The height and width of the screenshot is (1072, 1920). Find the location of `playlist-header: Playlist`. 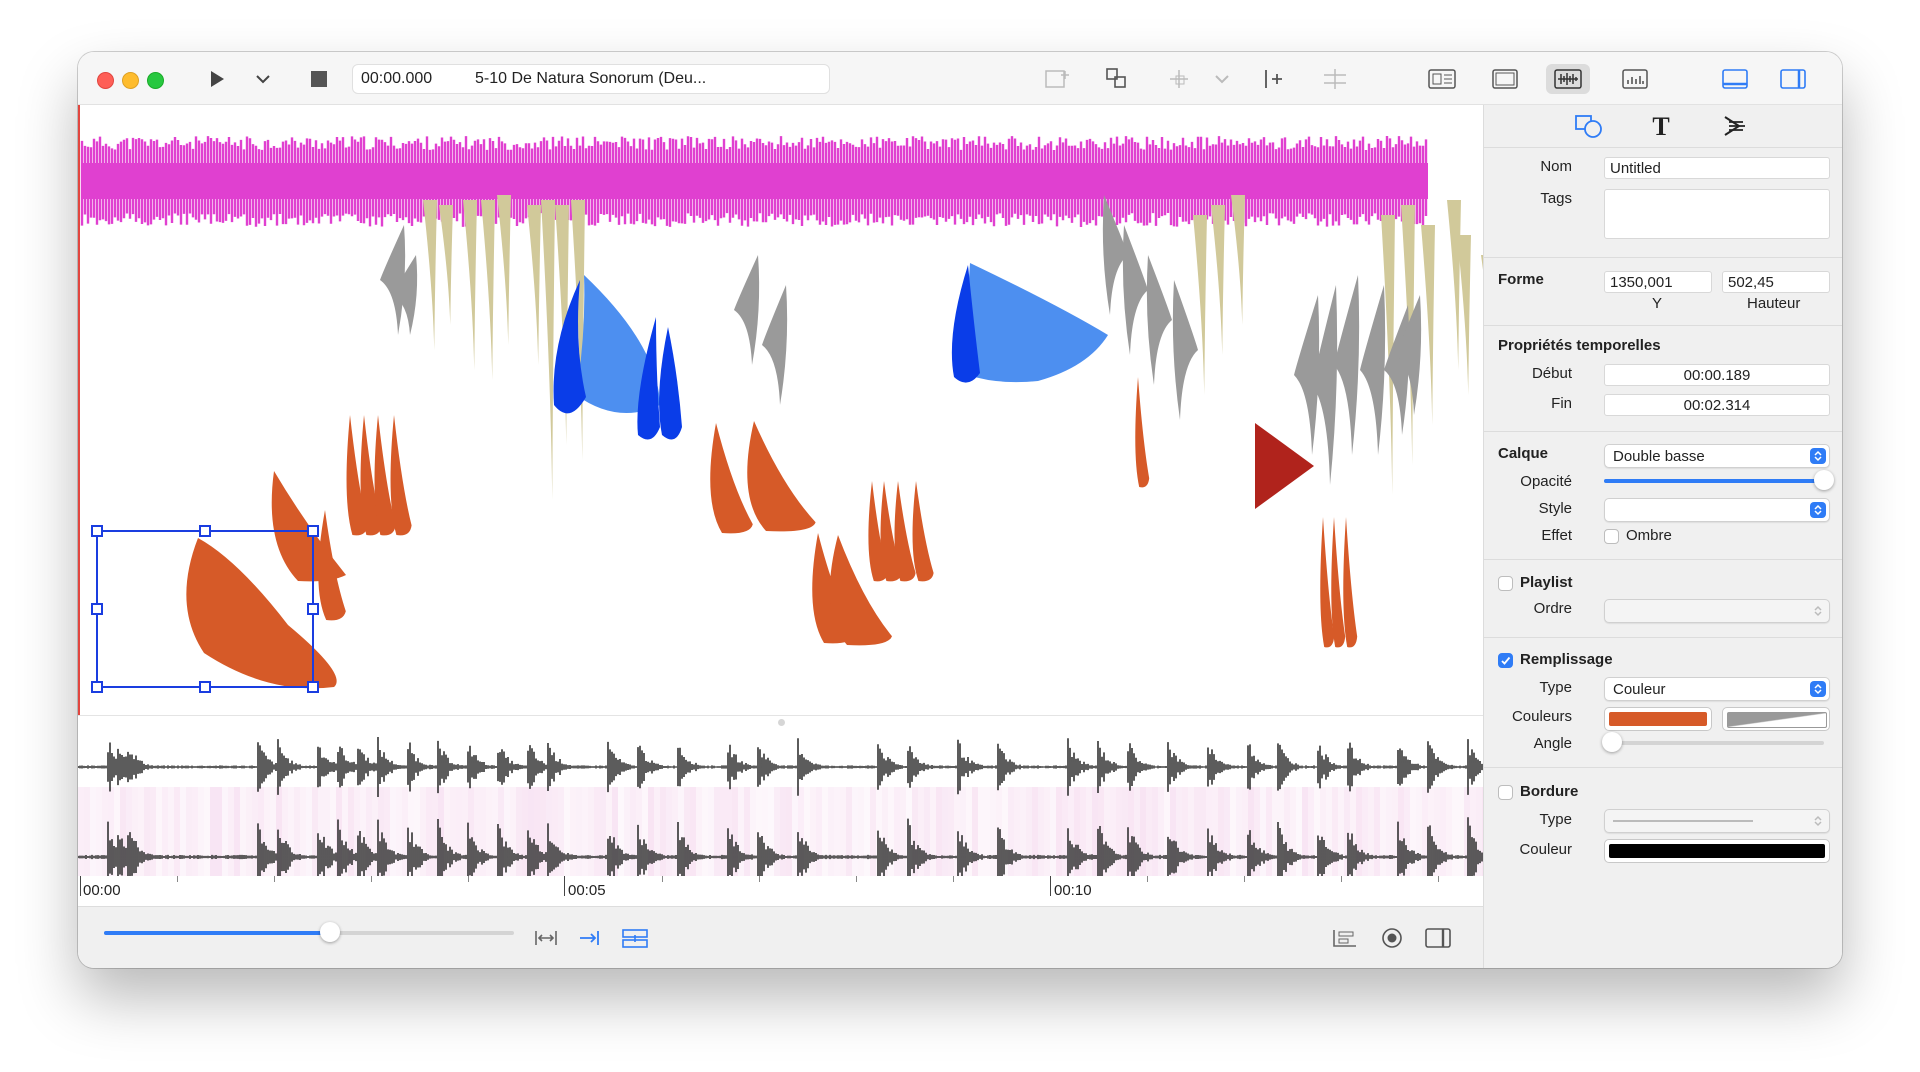

playlist-header: Playlist is located at coordinates (1546, 582).